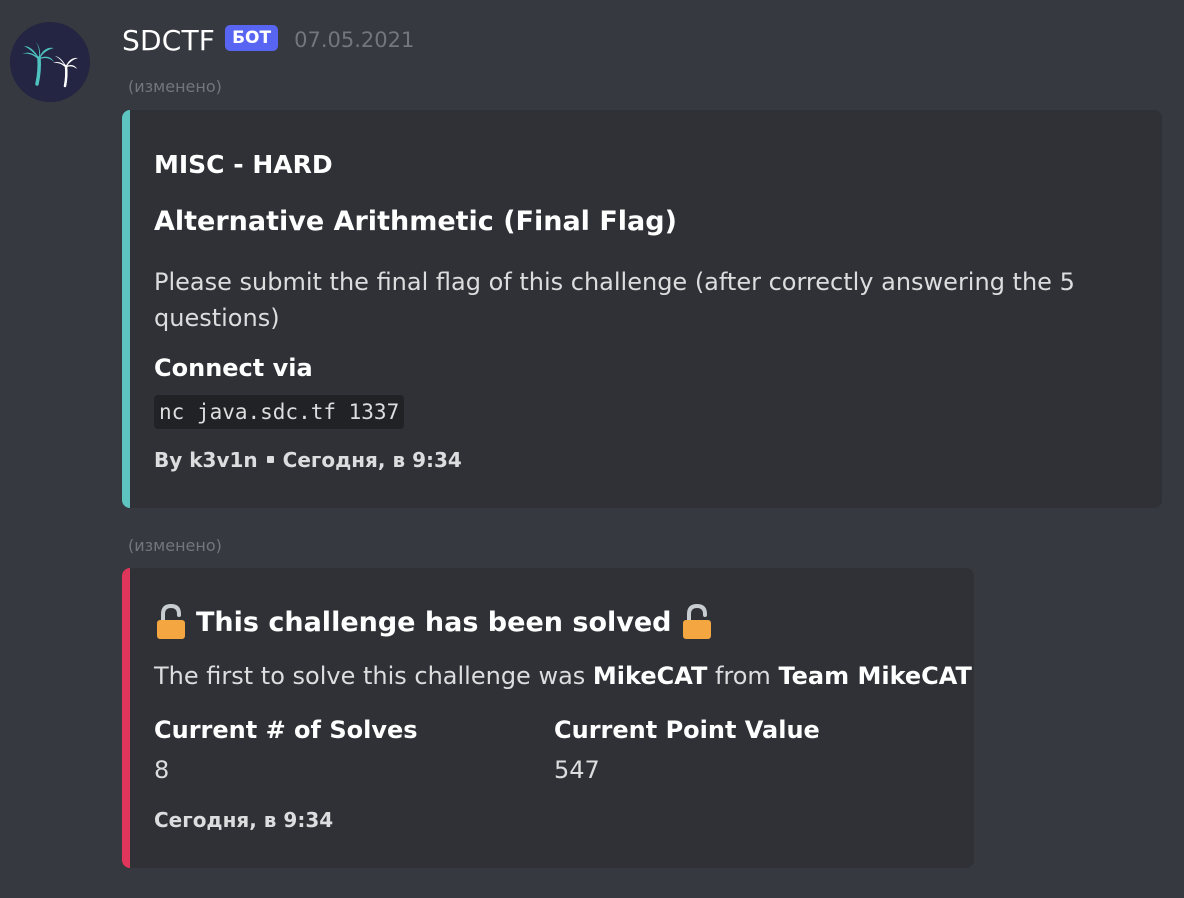  Describe the element at coordinates (168, 40) in the screenshot. I see `username: SDCTF` at that location.